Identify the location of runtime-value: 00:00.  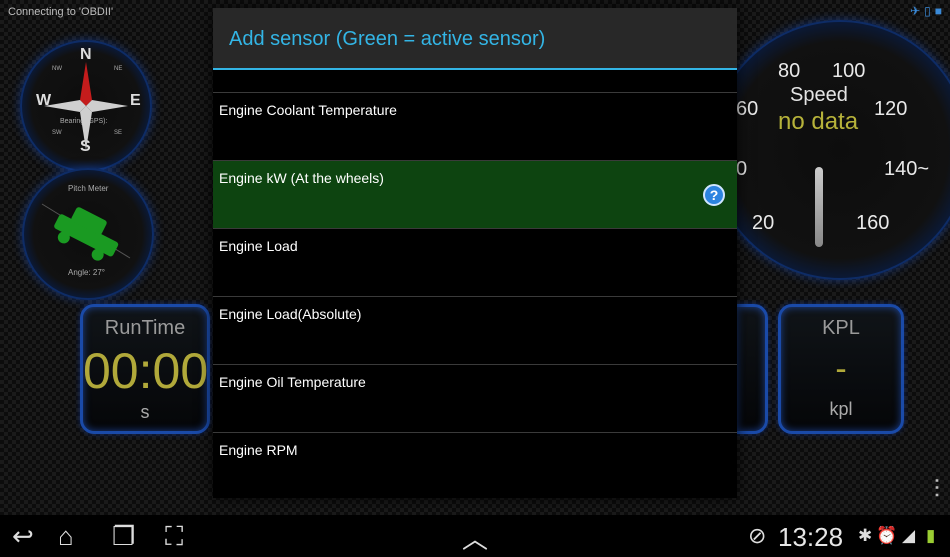
(146, 371).